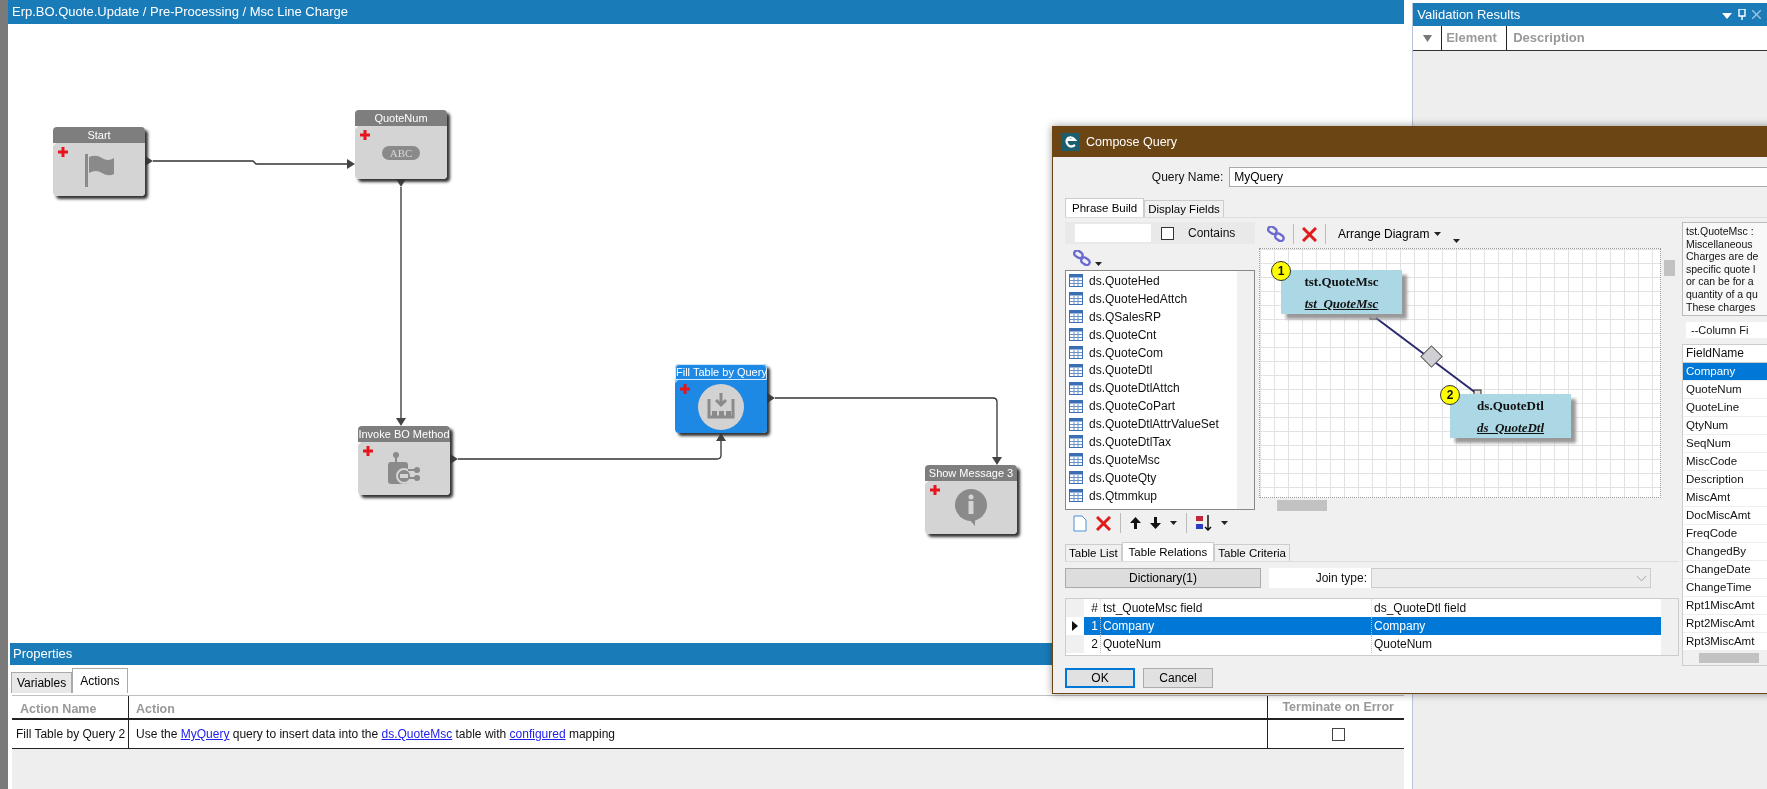 This screenshot has height=789, width=1767. I want to click on column-header: Description, so click(1549, 38).